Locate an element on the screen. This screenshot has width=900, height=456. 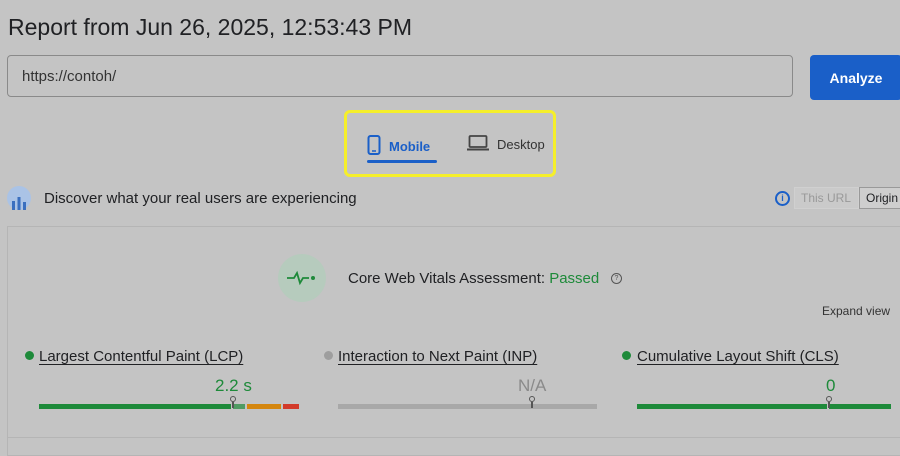
cls-value: 0 is located at coordinates (831, 385).